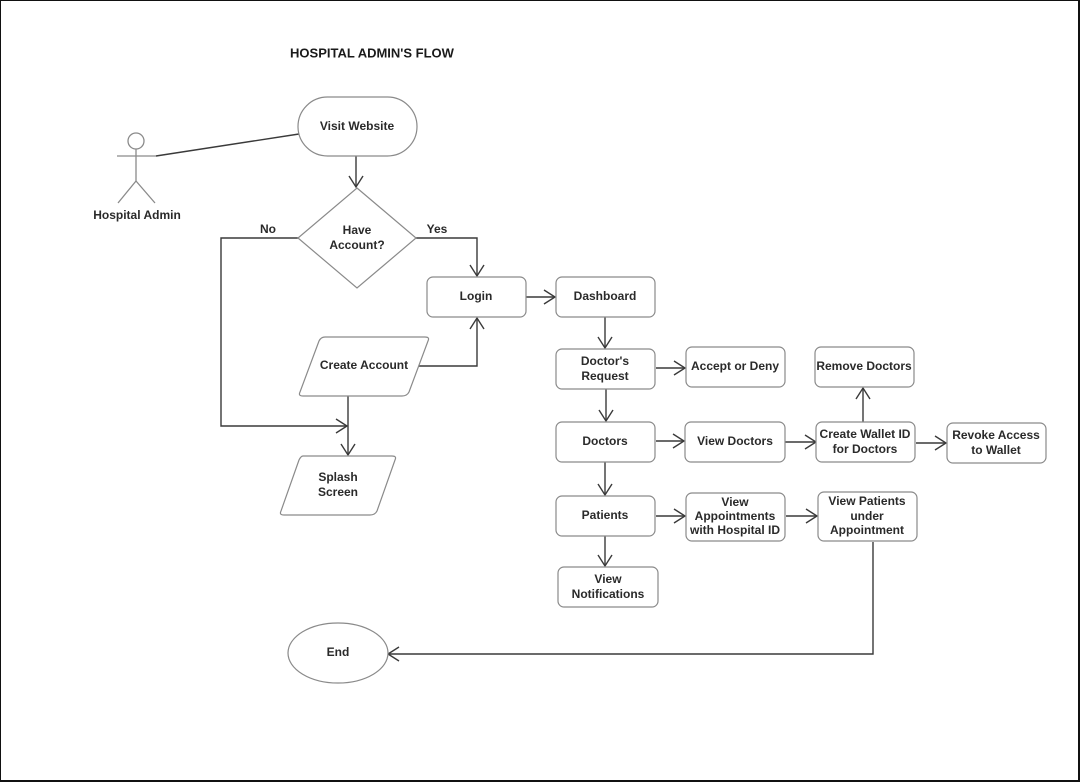  I want to click on stick-figure-icon, so click(136, 168).